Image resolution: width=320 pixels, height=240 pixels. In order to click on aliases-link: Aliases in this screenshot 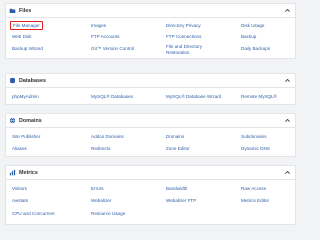, I will do `click(19, 148)`.